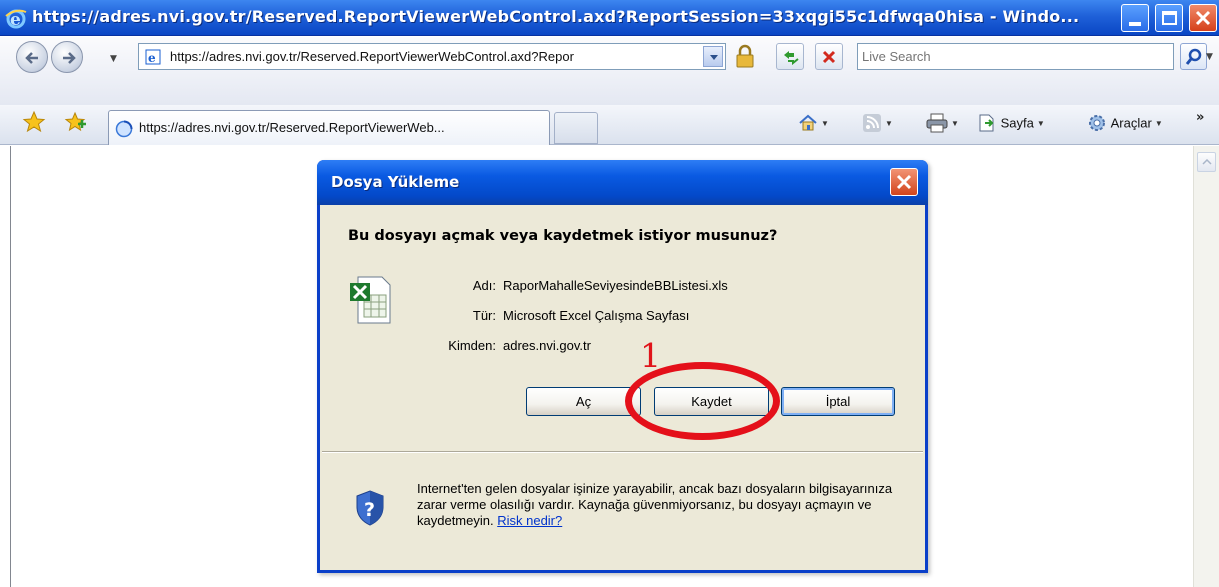 This screenshot has width=1219, height=587. I want to click on minimize-button, so click(1135, 18).